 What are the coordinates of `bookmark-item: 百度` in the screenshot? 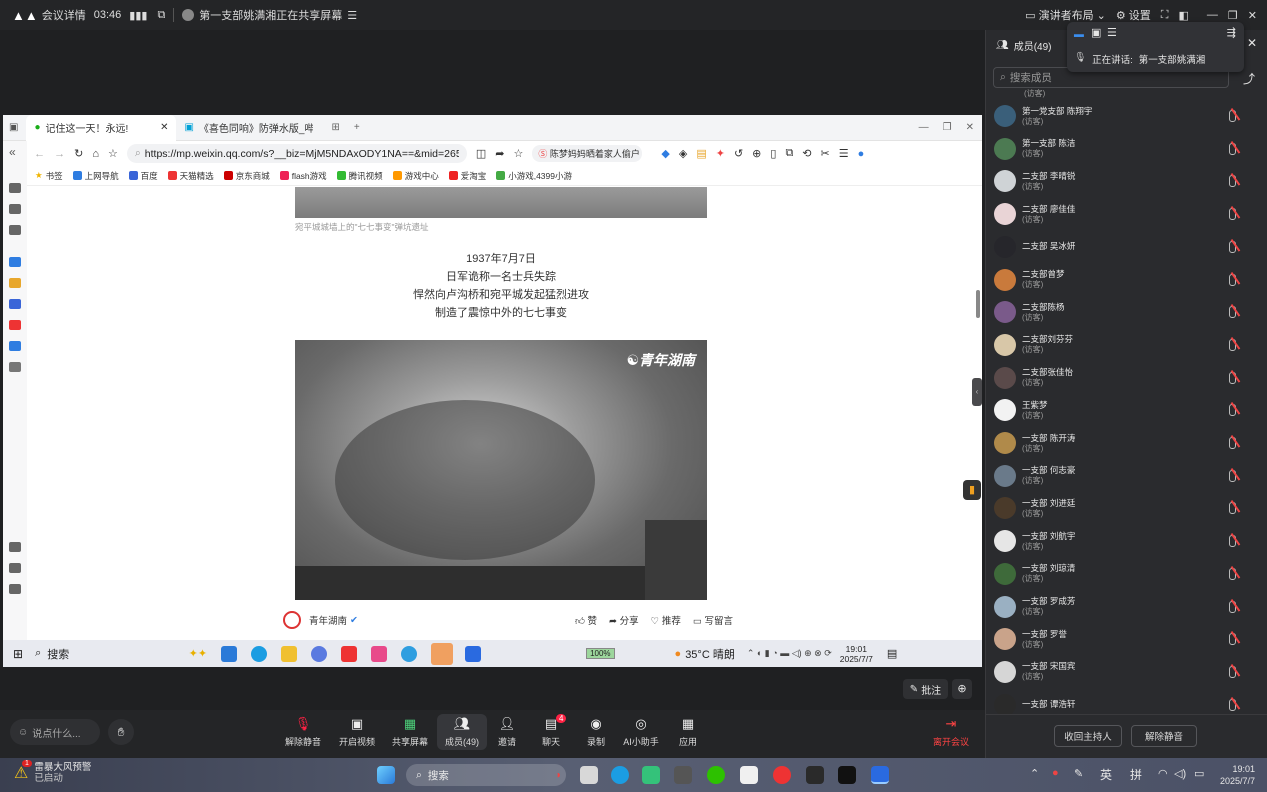 It's located at (143, 176).